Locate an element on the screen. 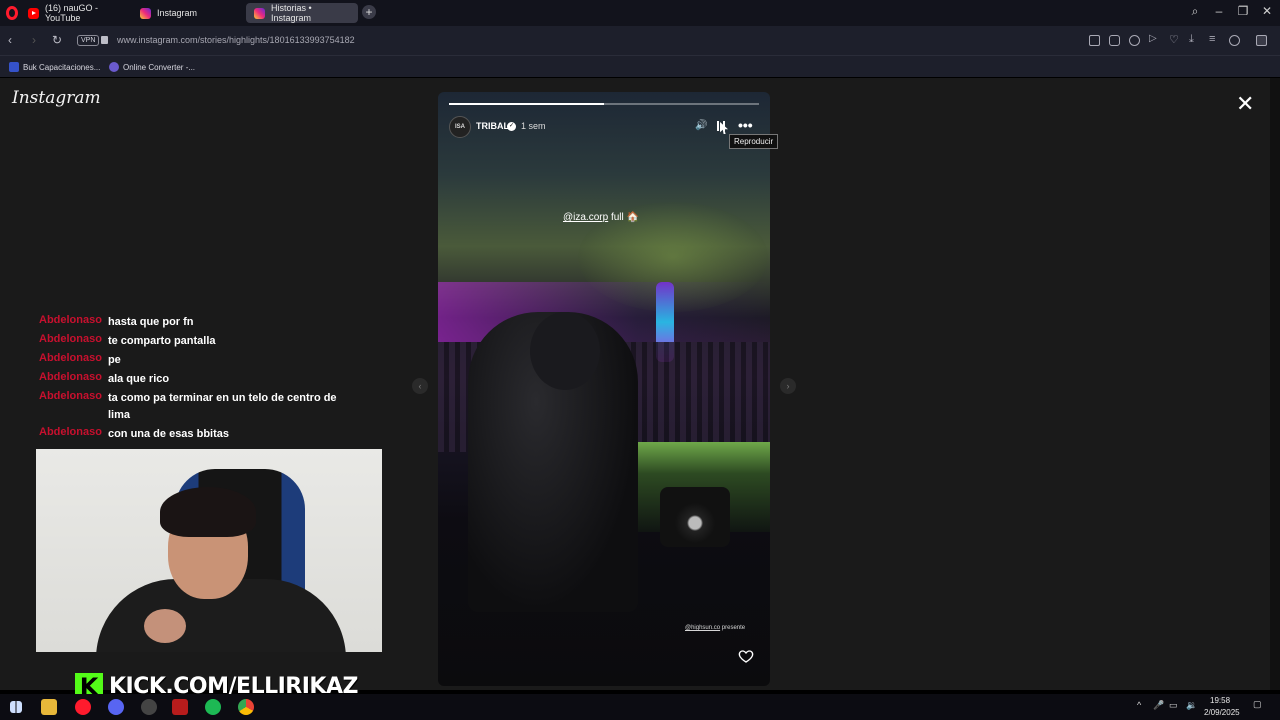 This screenshot has width=1280, height=720. forward-icon: › is located at coordinates (34, 40).